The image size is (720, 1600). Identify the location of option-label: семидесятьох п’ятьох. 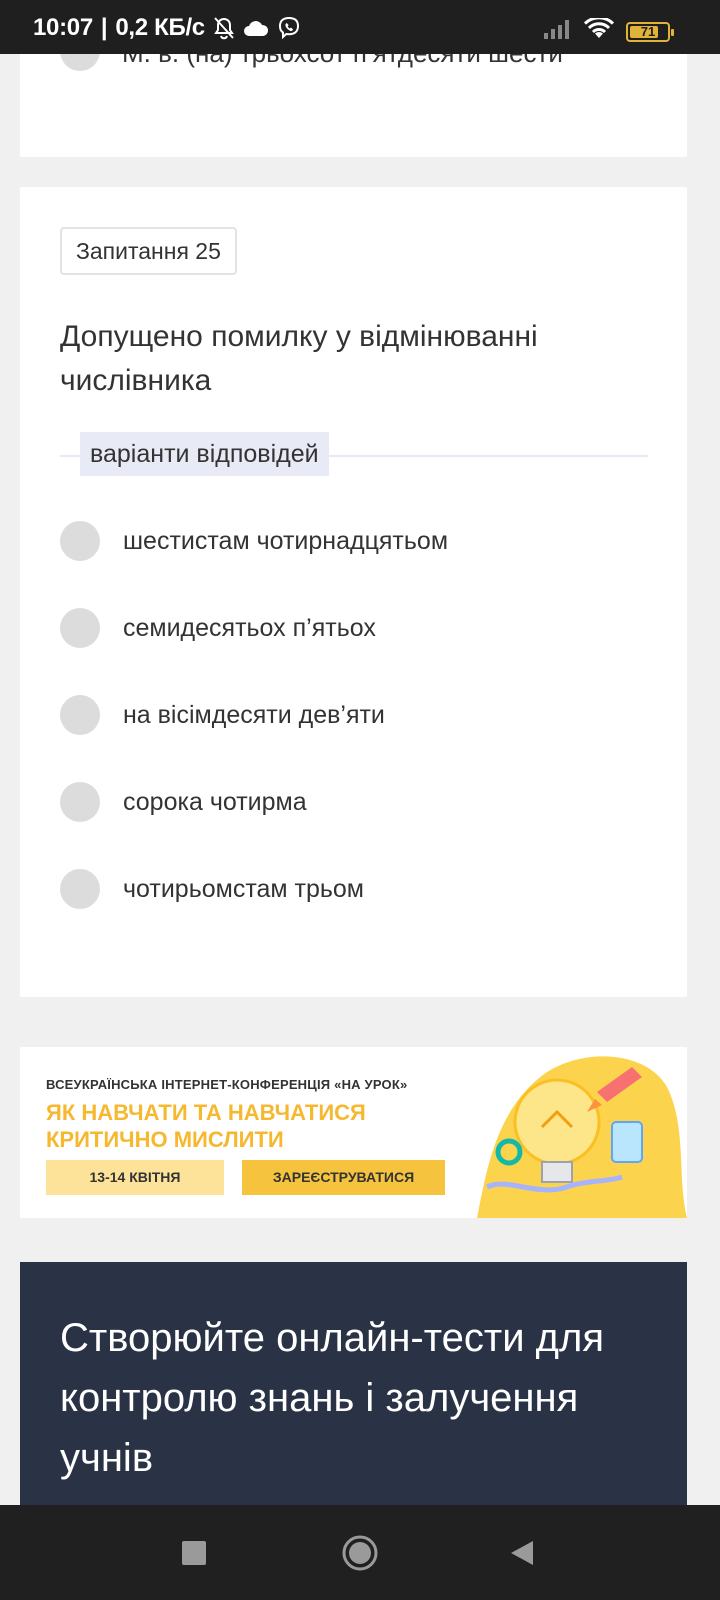
(249, 627).